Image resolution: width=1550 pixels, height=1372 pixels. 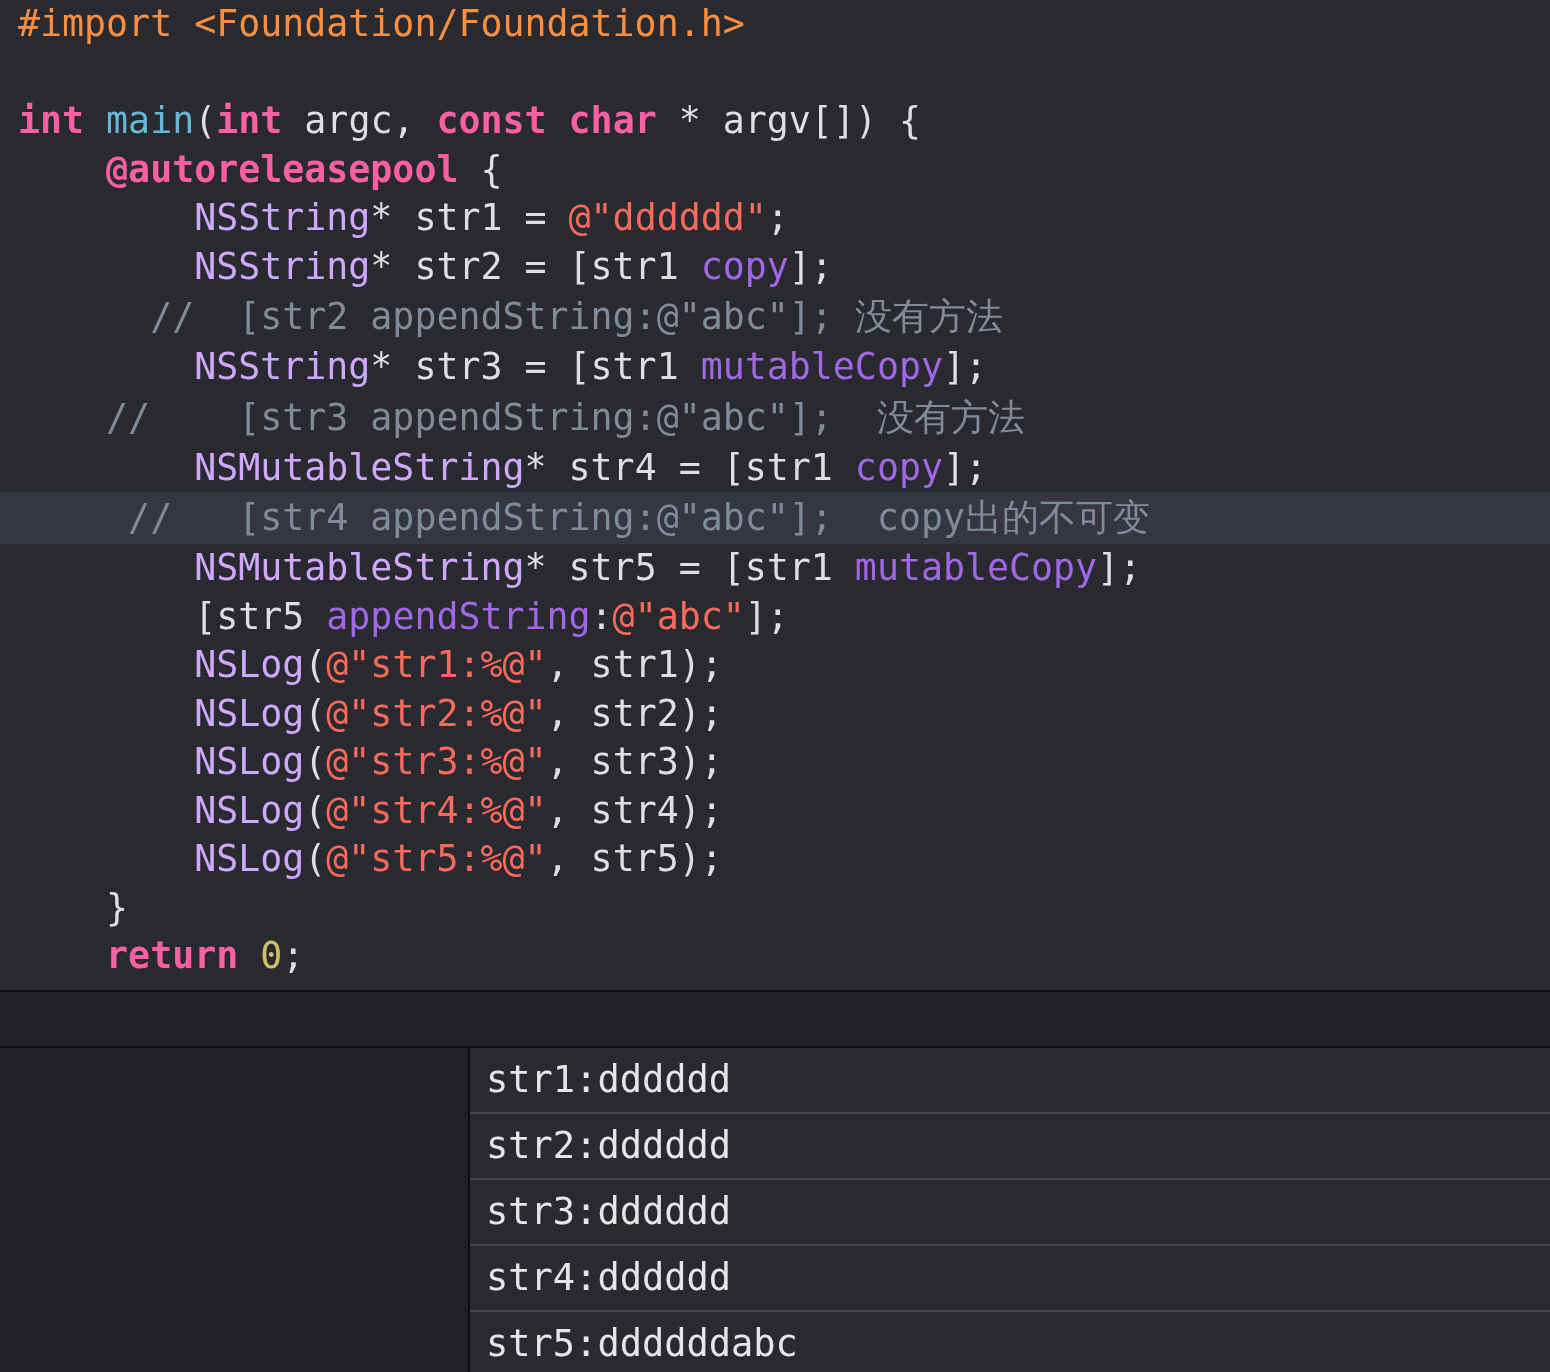 I want to click on code-line: #import <Foundation/Foundation.h>, so click(x=381, y=24).